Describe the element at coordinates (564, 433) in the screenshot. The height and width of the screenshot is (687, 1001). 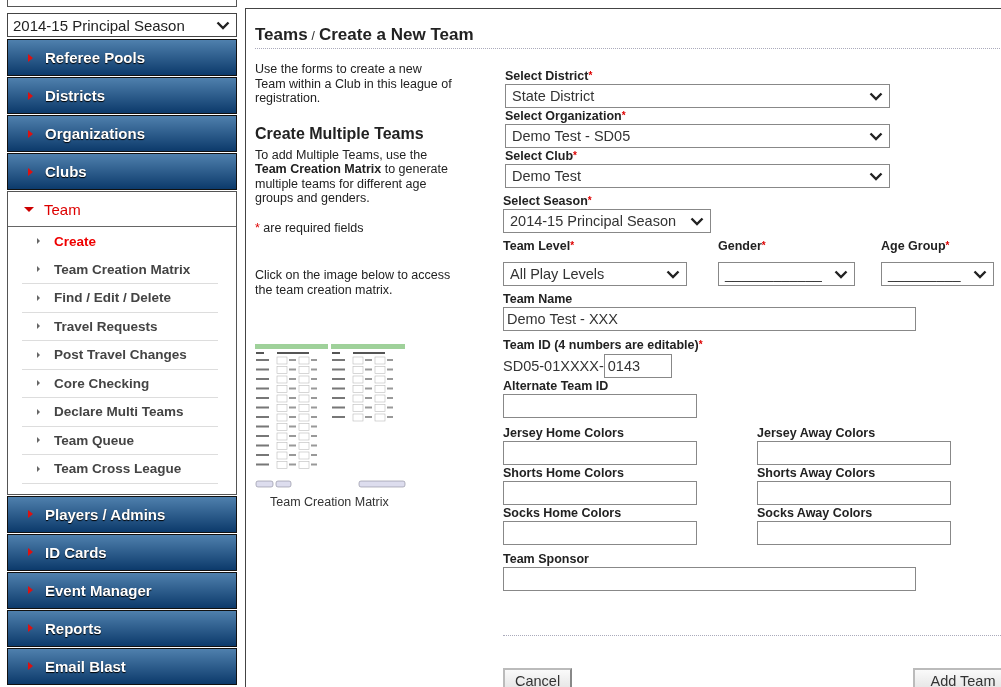
I see `field-label: Jersey Home Colors` at that location.